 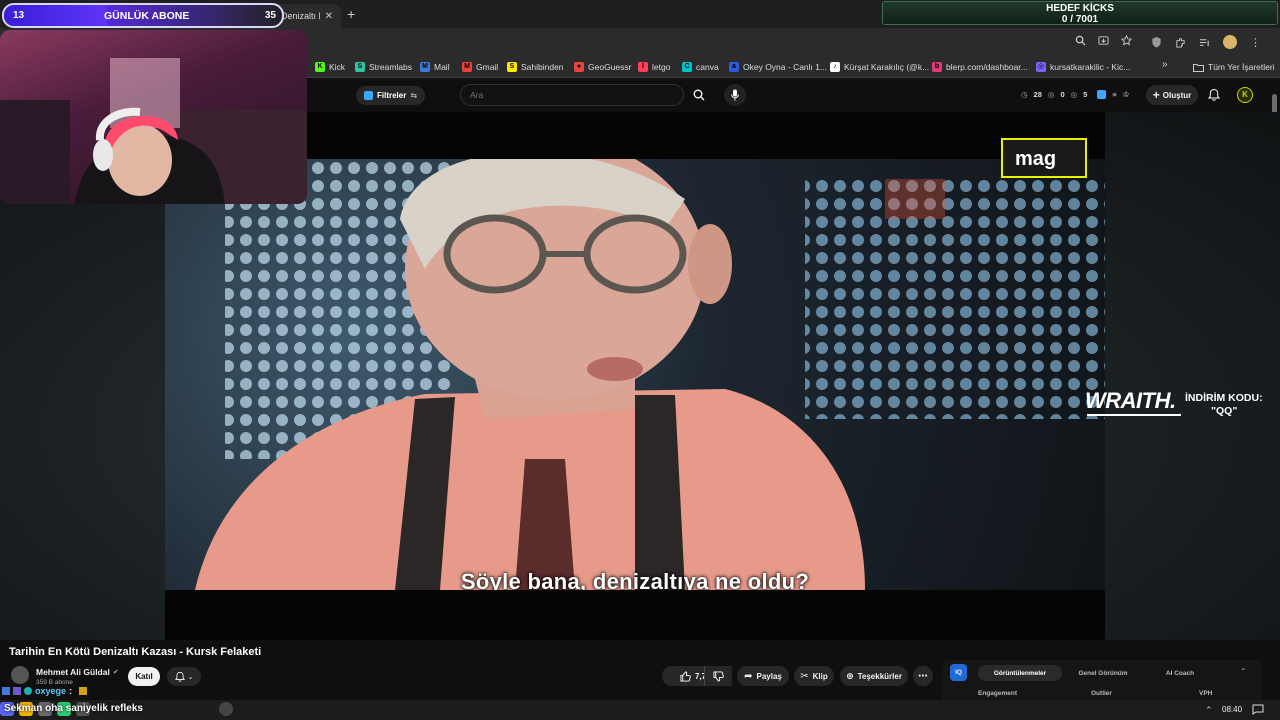 What do you see at coordinates (1232, 709) in the screenshot?
I see `system-clock: 08:40` at bounding box center [1232, 709].